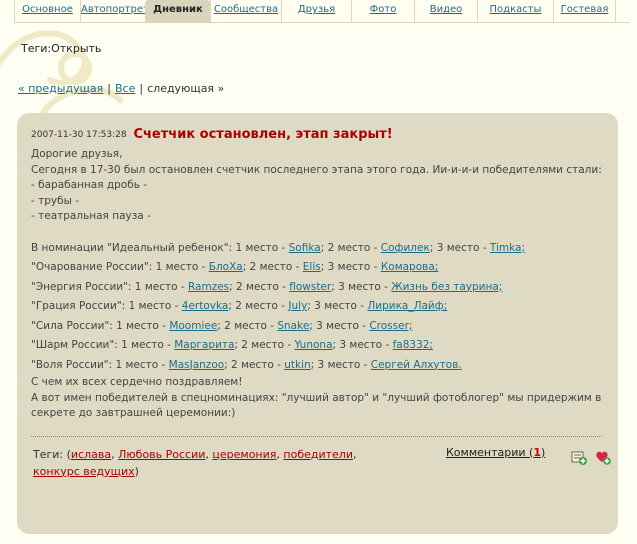 The image size is (637, 544). What do you see at coordinates (244, 454) in the screenshot?
I see `tag-link: церемония` at bounding box center [244, 454].